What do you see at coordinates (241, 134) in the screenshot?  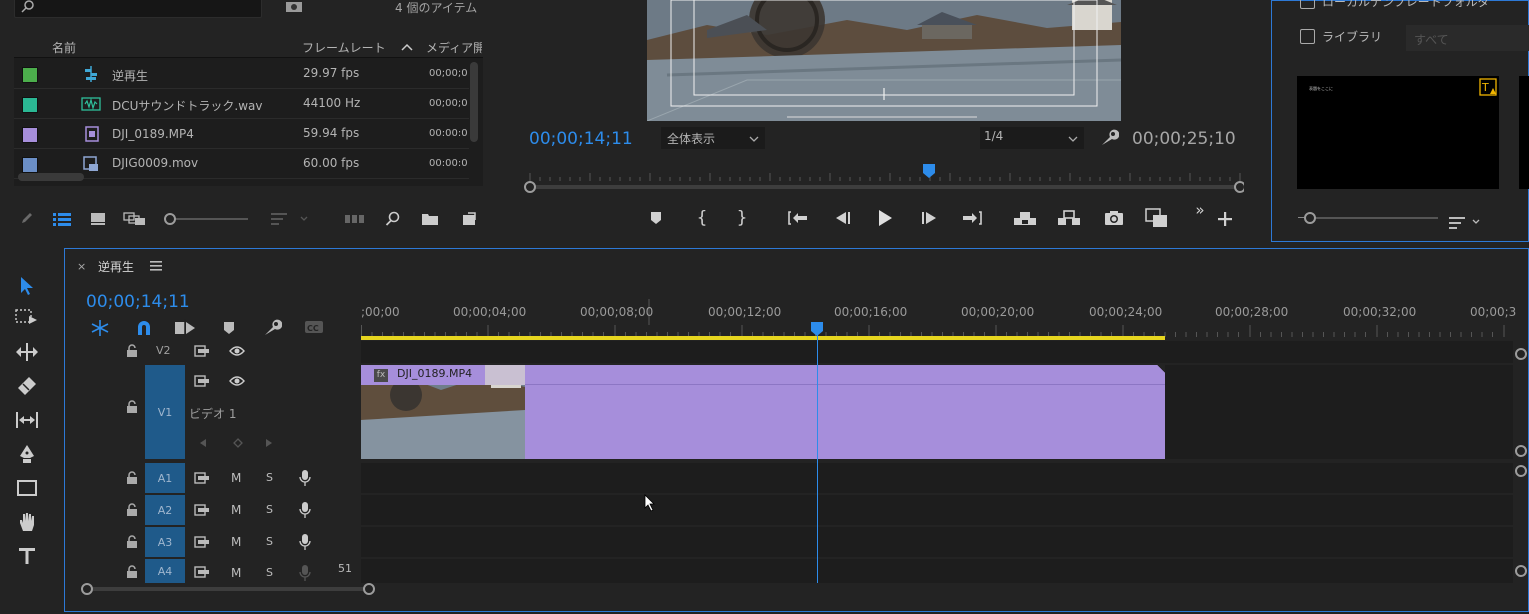 I see `list-item: DJI_0189.MP4 59.94 fps 00:00:0` at bounding box center [241, 134].